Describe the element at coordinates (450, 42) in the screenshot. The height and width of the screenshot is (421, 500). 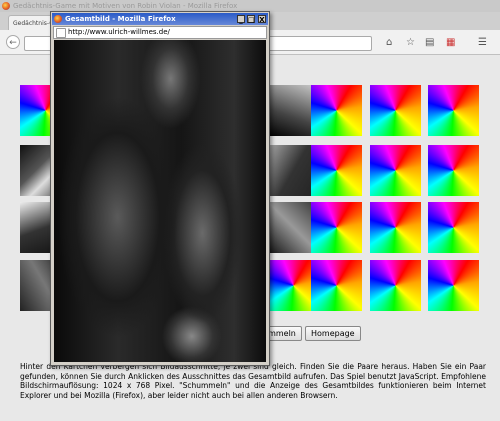
I see `addon-icon: ▦` at that location.